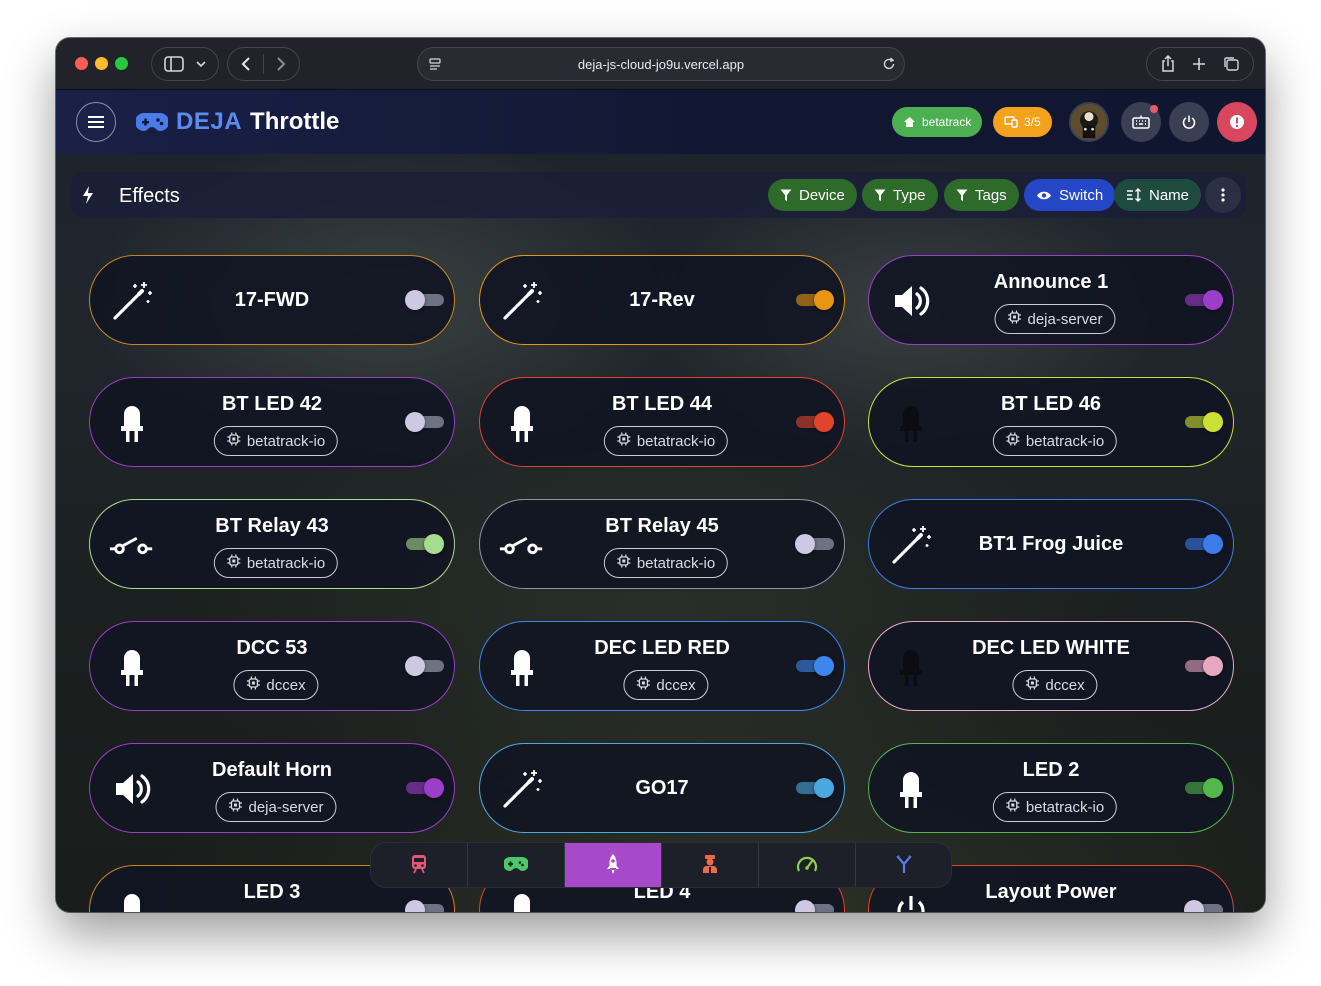 The height and width of the screenshot is (986, 1321). What do you see at coordinates (132, 667) in the screenshot?
I see `led-icon` at bounding box center [132, 667].